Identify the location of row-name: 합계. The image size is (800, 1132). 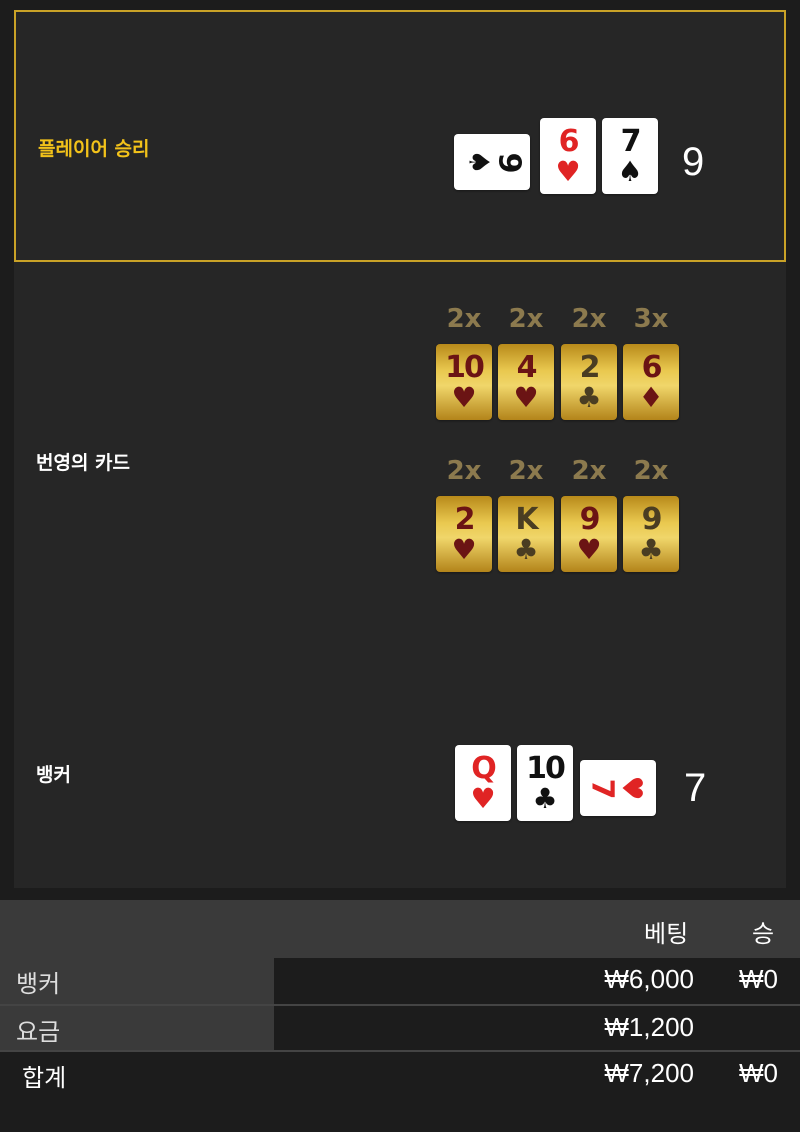
(44, 1078).